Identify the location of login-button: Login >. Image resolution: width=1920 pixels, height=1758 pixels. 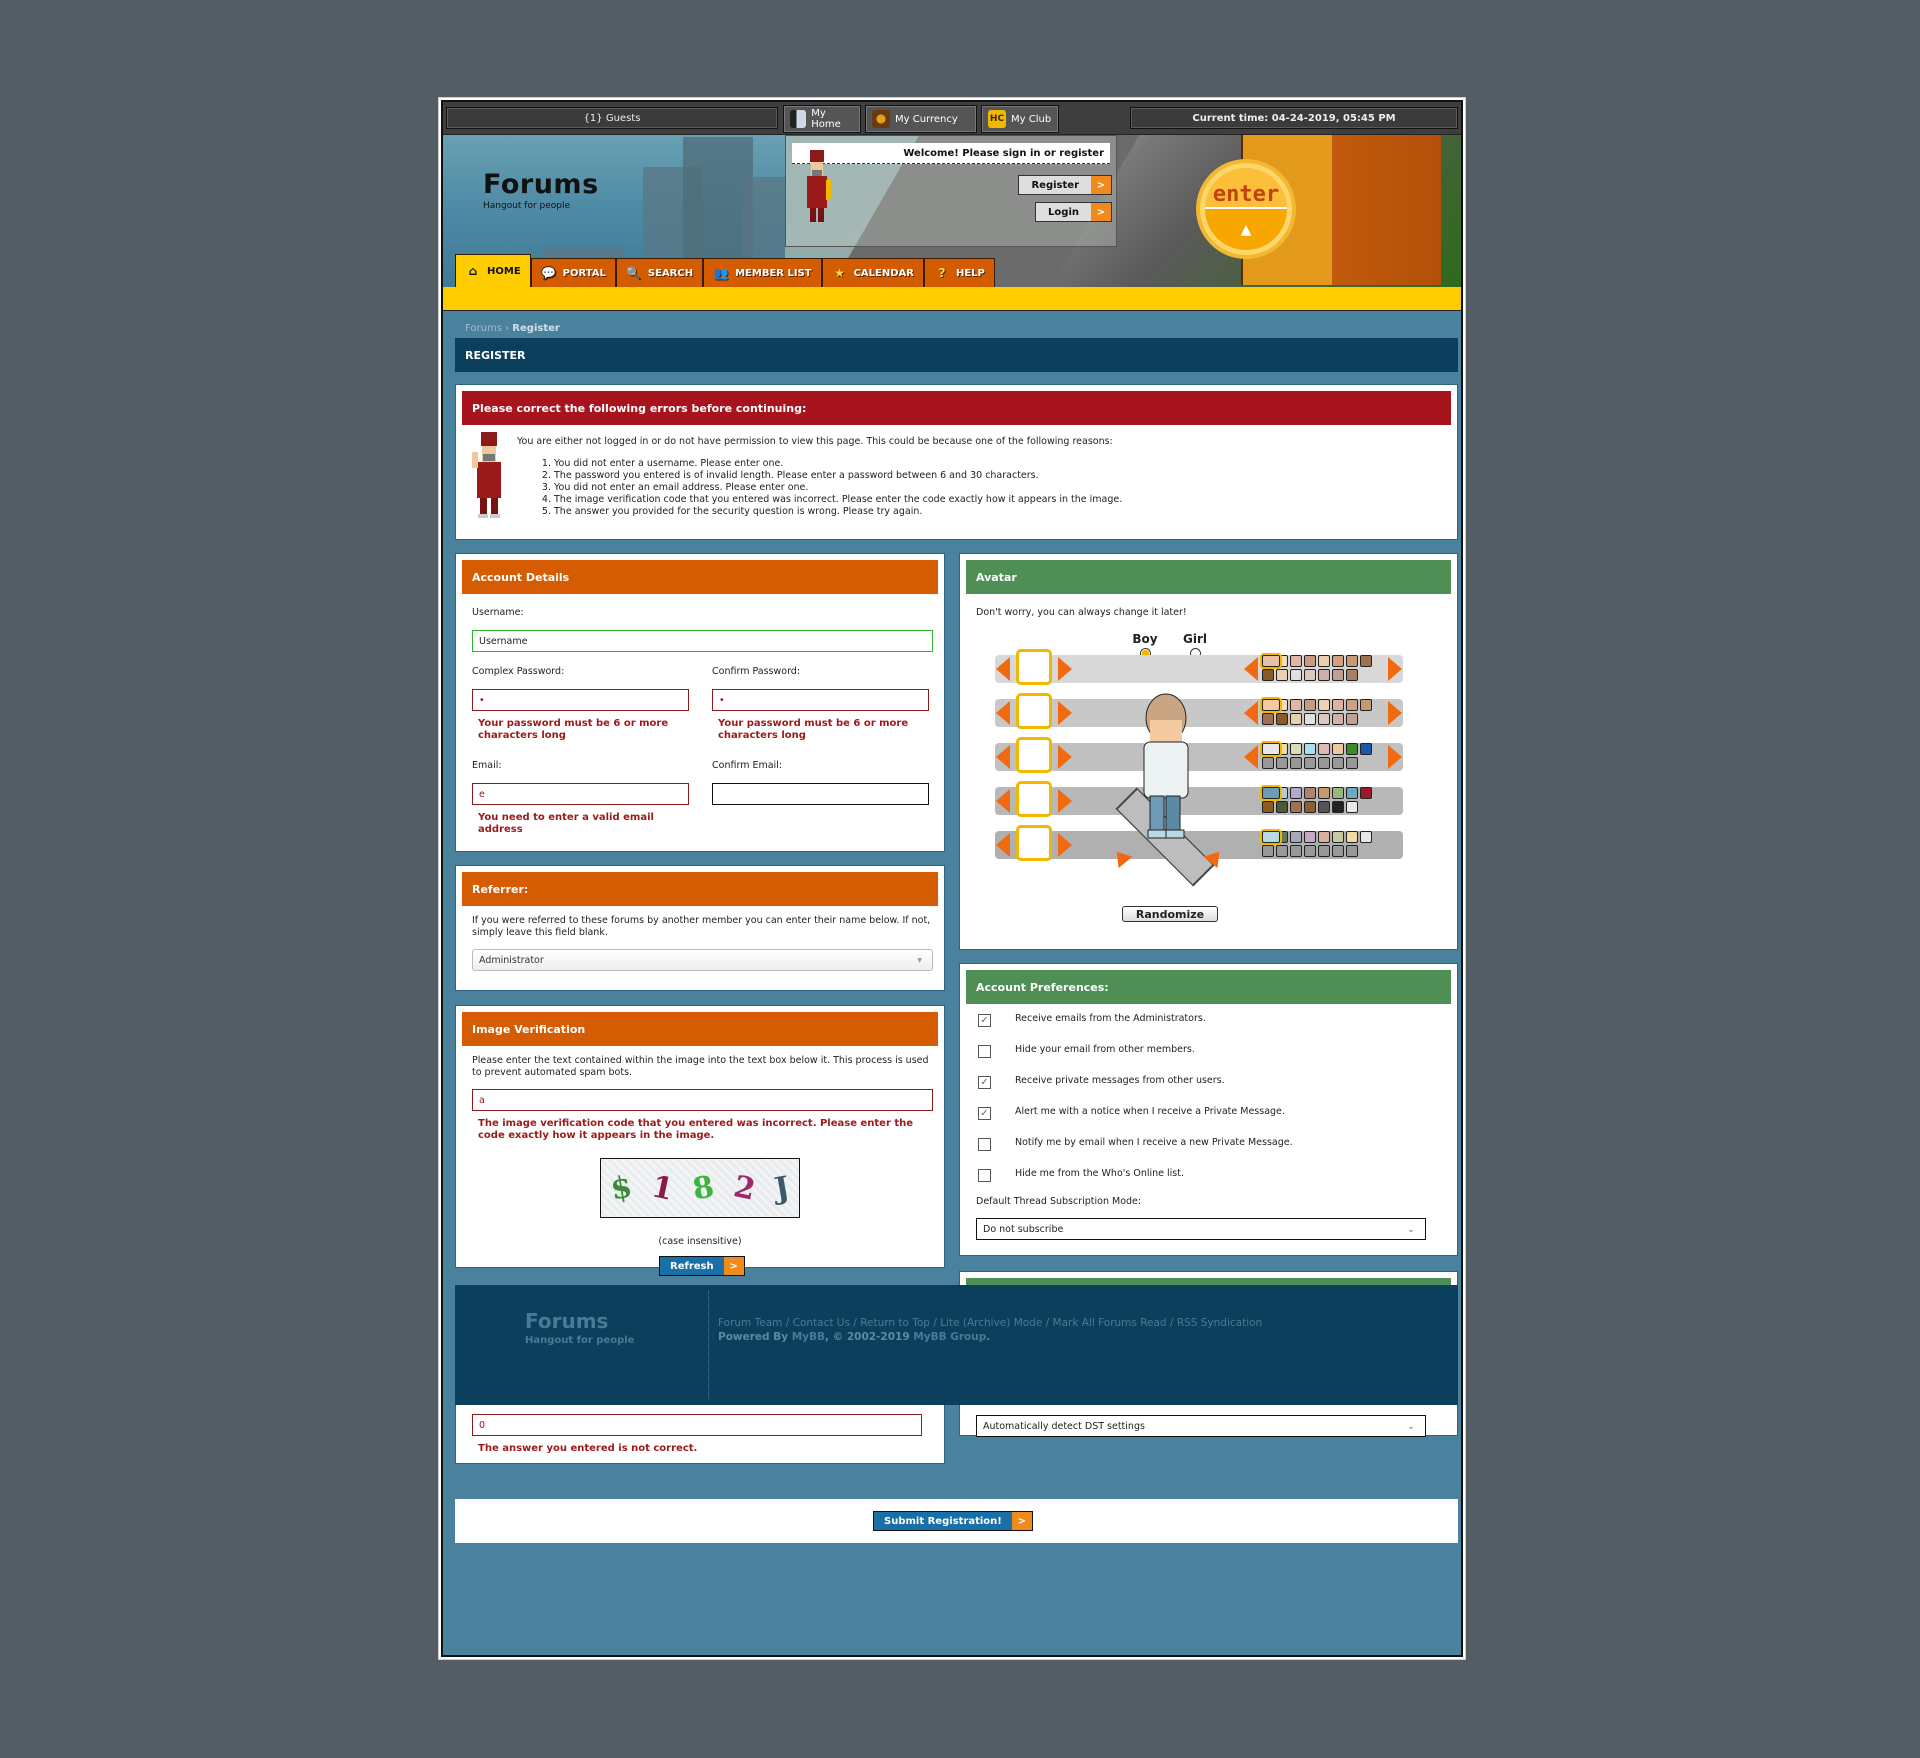
(1073, 212).